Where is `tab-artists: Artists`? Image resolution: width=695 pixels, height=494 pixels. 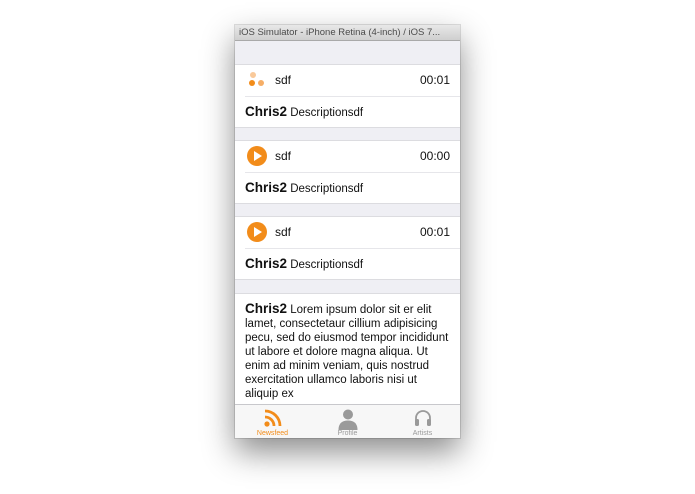
tab-artists: Artists is located at coordinates (422, 421).